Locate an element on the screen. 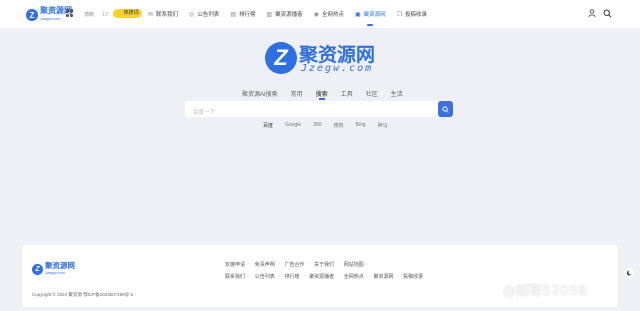 The width and height of the screenshot is (640, 311). footer-link-about: 关于我们 is located at coordinates (324, 264).